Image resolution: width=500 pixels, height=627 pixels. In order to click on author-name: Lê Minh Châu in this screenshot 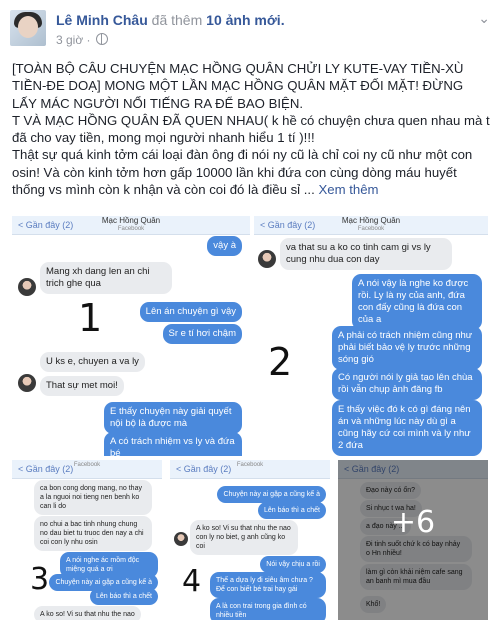, I will do `click(102, 20)`.